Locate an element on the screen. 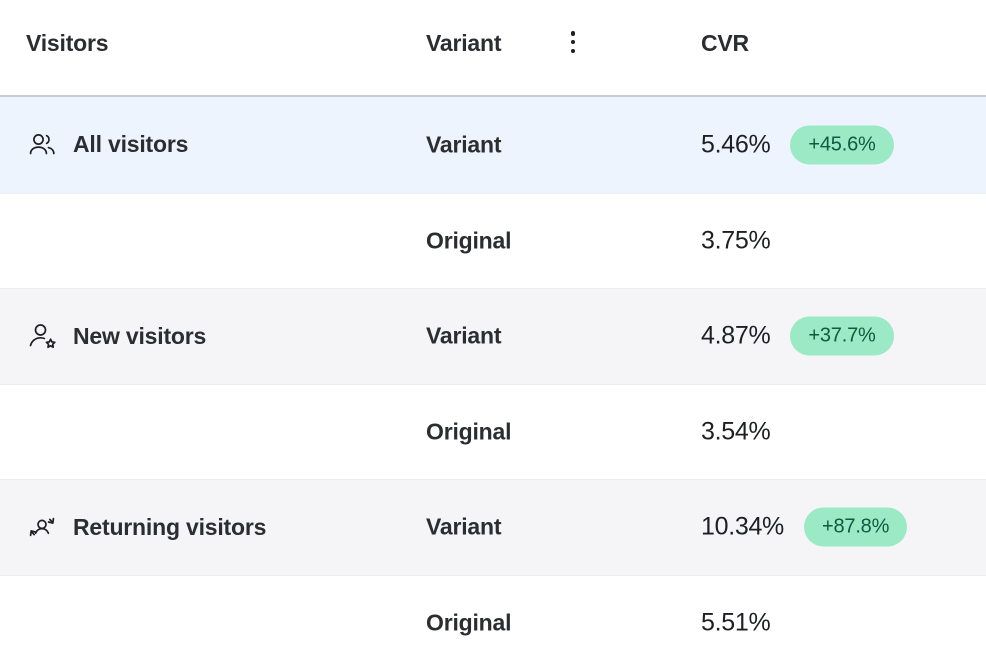  table-row: Returning visitors Variant 10.34% +87.8% is located at coordinates (493, 527).